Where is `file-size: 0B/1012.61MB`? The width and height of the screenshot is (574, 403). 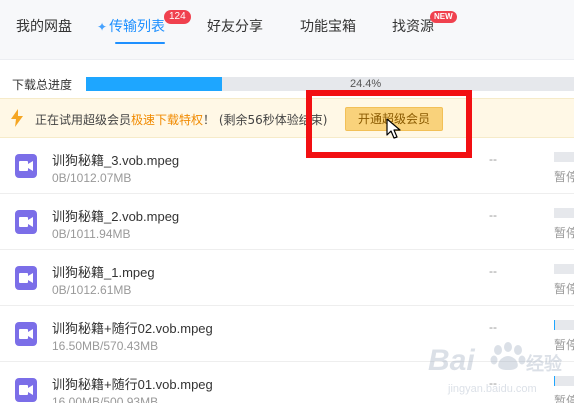
file-size: 0B/1012.61MB is located at coordinates (92, 290).